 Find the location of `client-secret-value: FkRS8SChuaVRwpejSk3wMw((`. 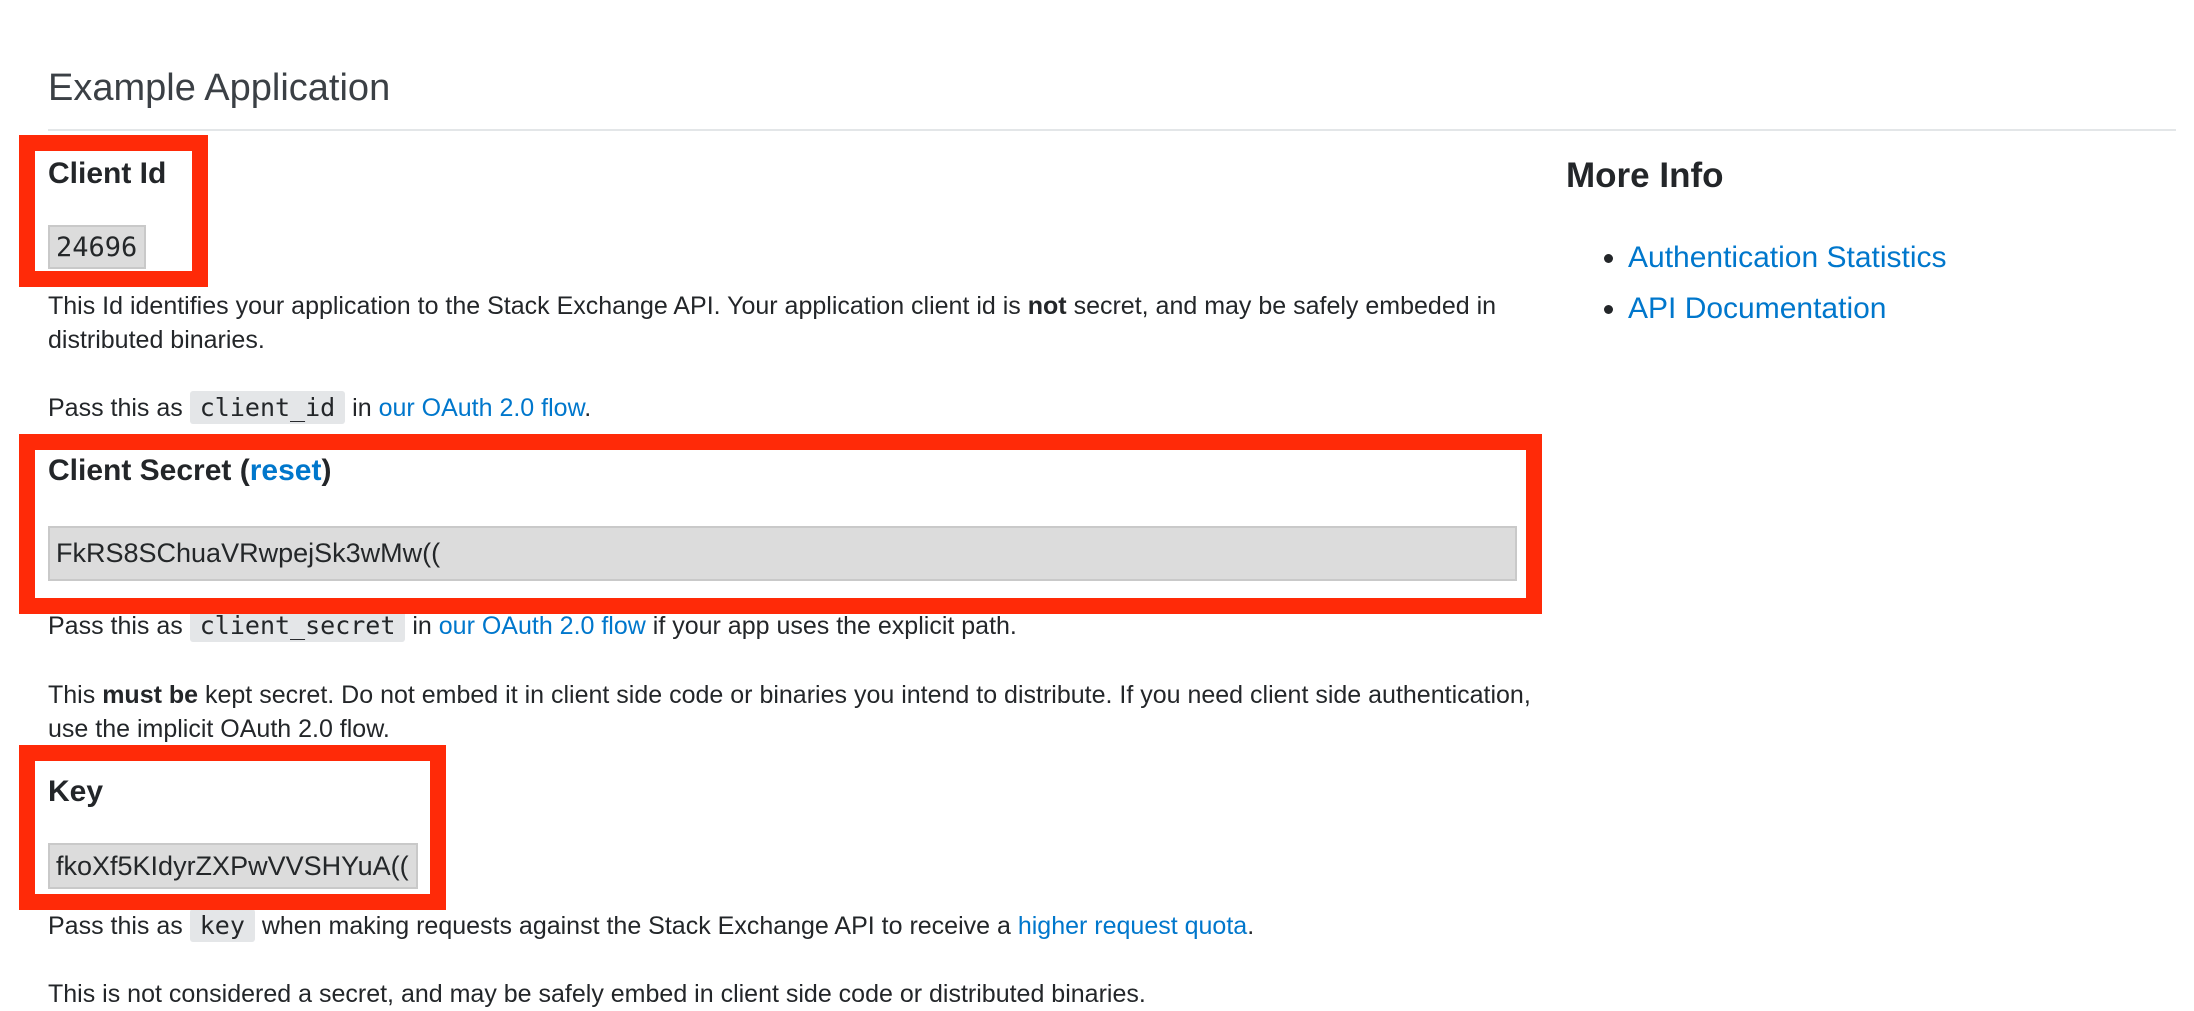

client-secret-value: FkRS8SChuaVRwpejSk3wMw(( is located at coordinates (782, 553).